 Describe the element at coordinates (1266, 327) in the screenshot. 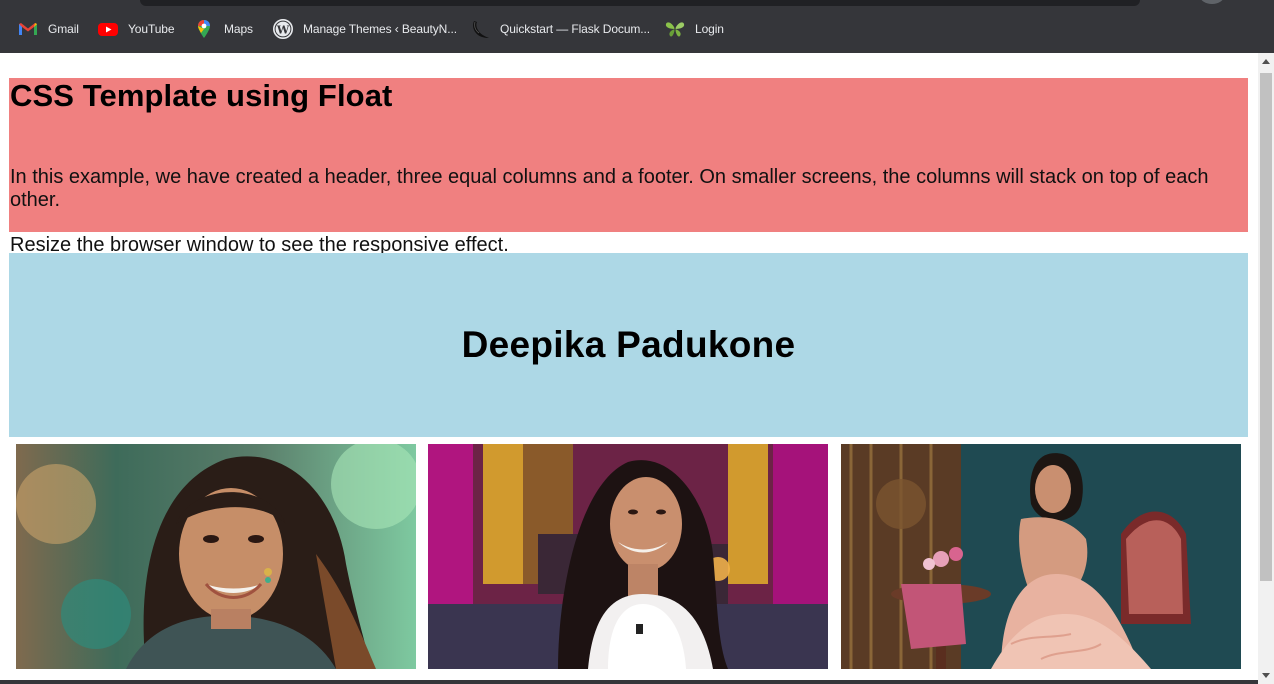

I see `scrollbar-thumb` at that location.